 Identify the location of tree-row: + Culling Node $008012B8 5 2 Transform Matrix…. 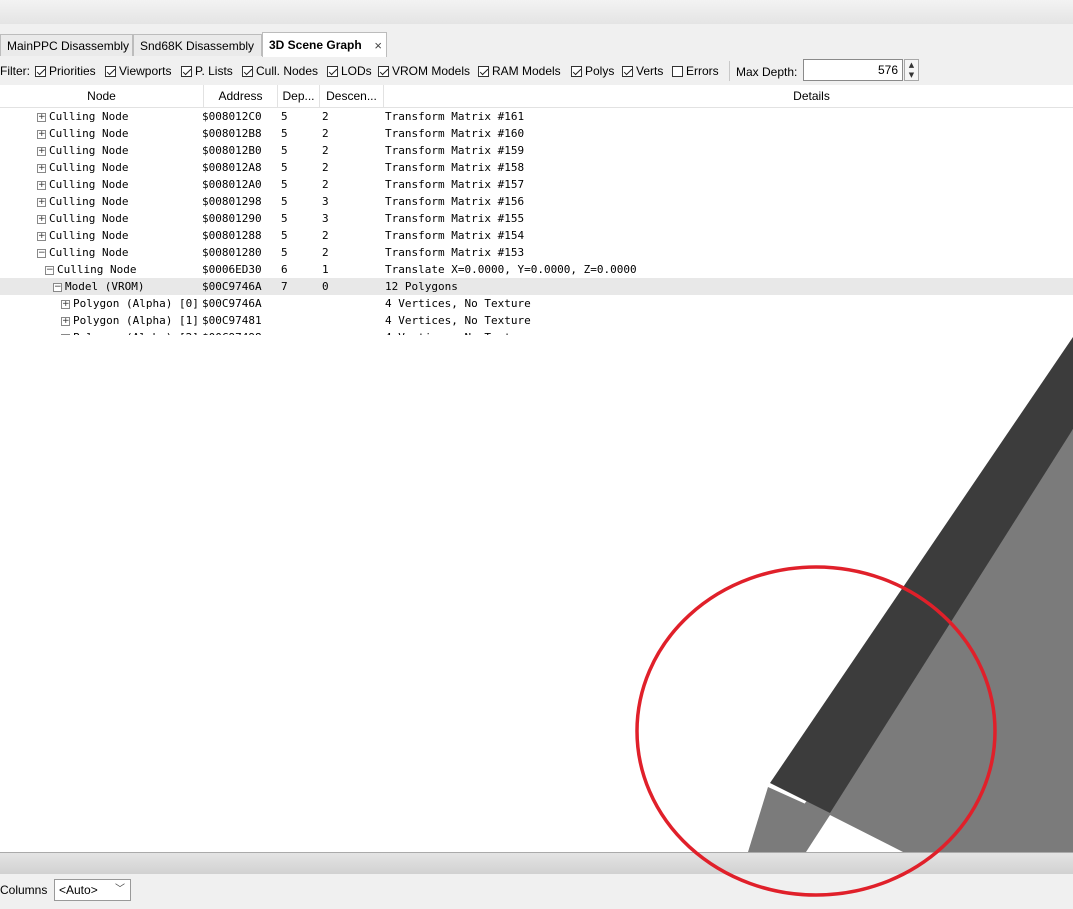
(536, 133).